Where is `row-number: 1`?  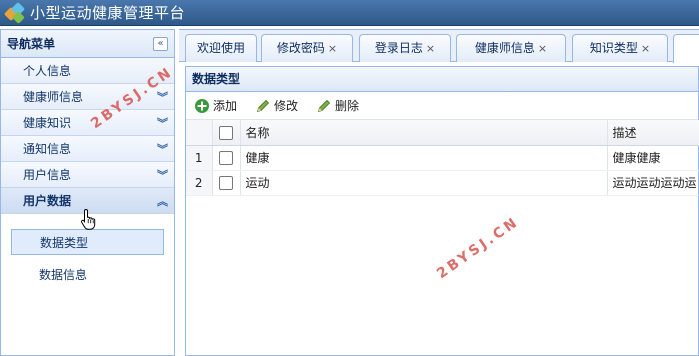 row-number: 1 is located at coordinates (199, 158).